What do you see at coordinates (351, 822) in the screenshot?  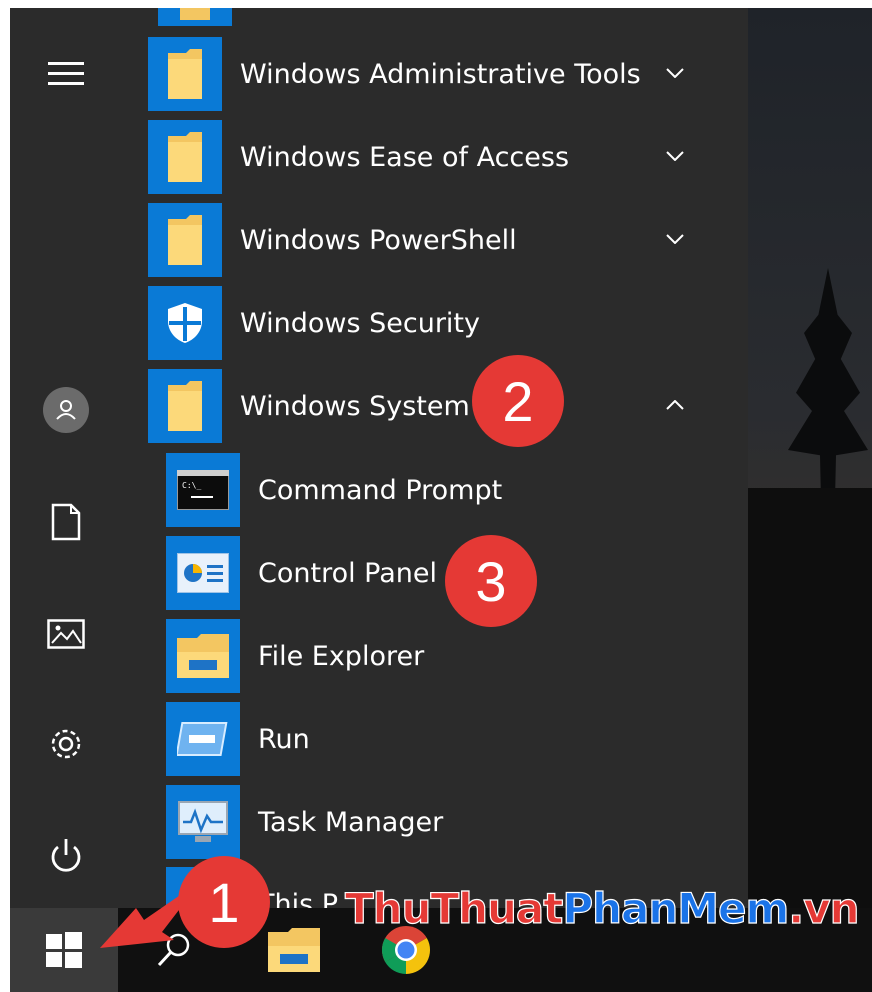 I see `app-label: Task Manager` at bounding box center [351, 822].